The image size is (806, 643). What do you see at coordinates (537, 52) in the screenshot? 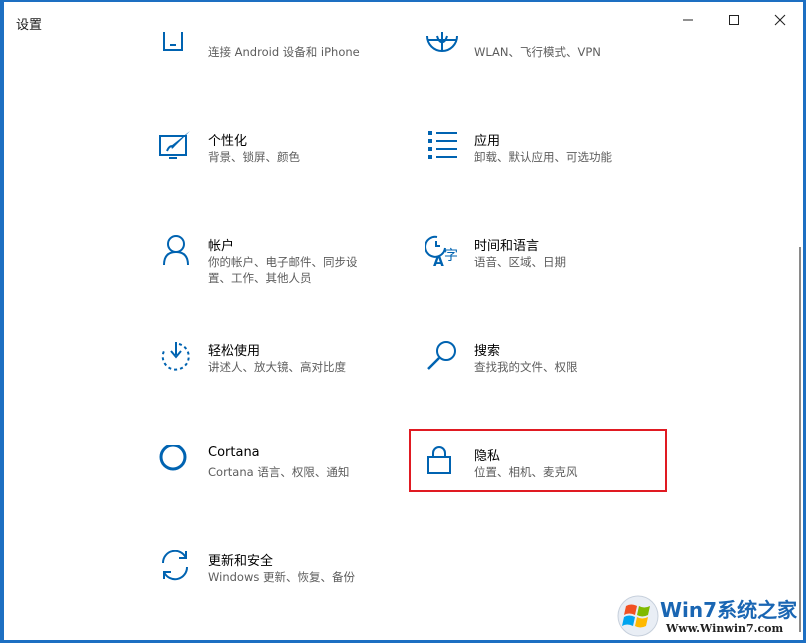
I see `tile-desc: WLAN、飞行模式、VPN` at bounding box center [537, 52].